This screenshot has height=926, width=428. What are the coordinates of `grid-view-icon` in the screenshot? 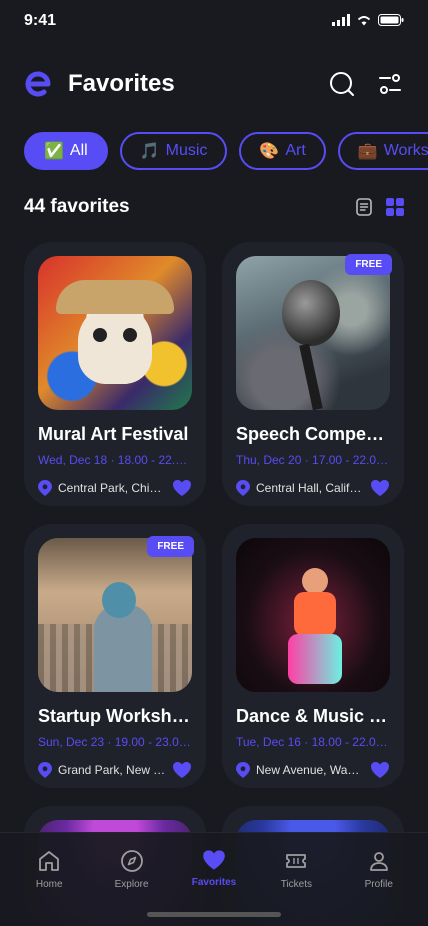 It's located at (395, 207).